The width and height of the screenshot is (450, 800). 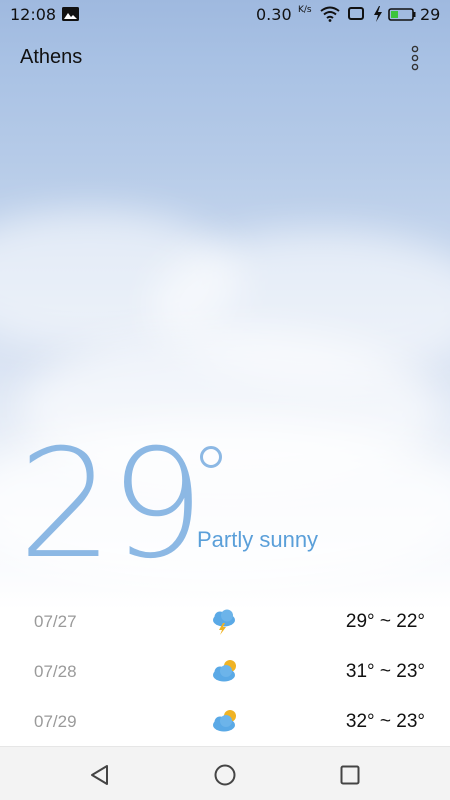 I want to click on battery-icon, so click(x=402, y=14).